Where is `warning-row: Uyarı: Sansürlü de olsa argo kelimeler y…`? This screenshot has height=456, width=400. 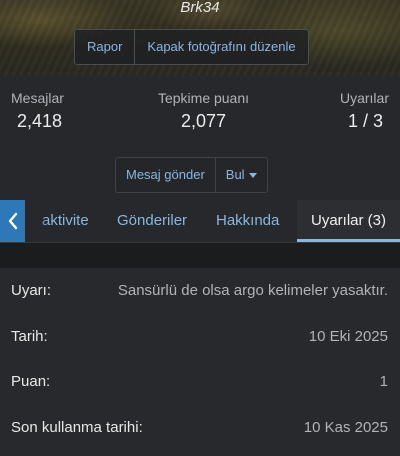 warning-row: Uyarı: Sansürlü de olsa argo kelimeler y… is located at coordinates (200, 291).